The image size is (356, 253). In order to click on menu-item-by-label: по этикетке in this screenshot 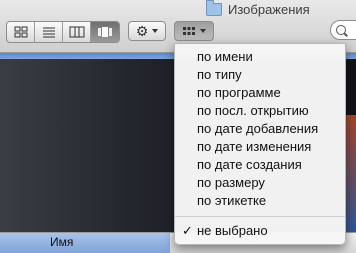, I will do `click(260, 201)`.